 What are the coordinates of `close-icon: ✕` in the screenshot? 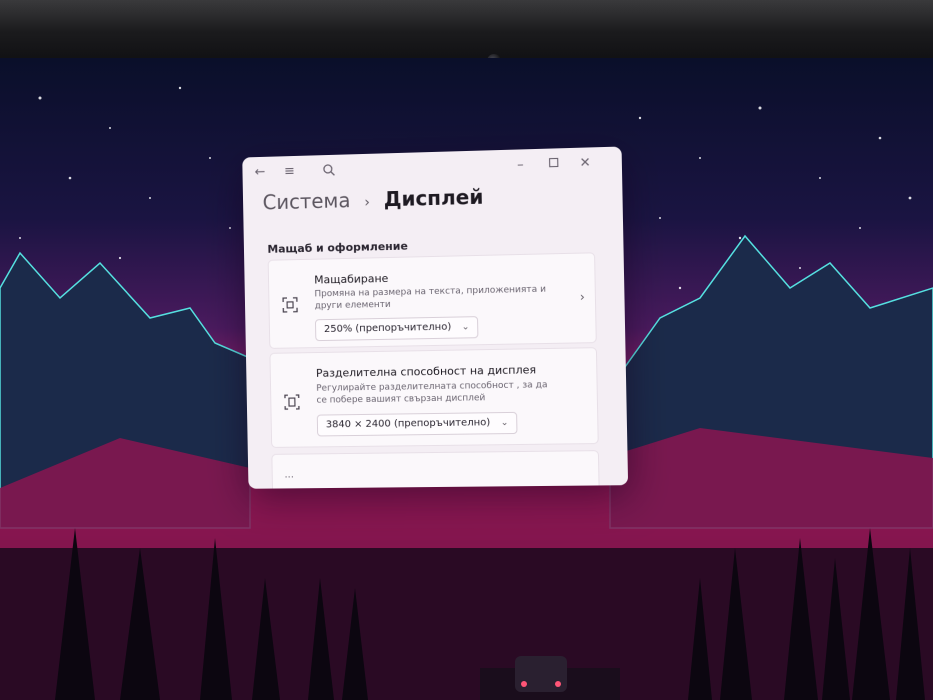 It's located at (585, 163).